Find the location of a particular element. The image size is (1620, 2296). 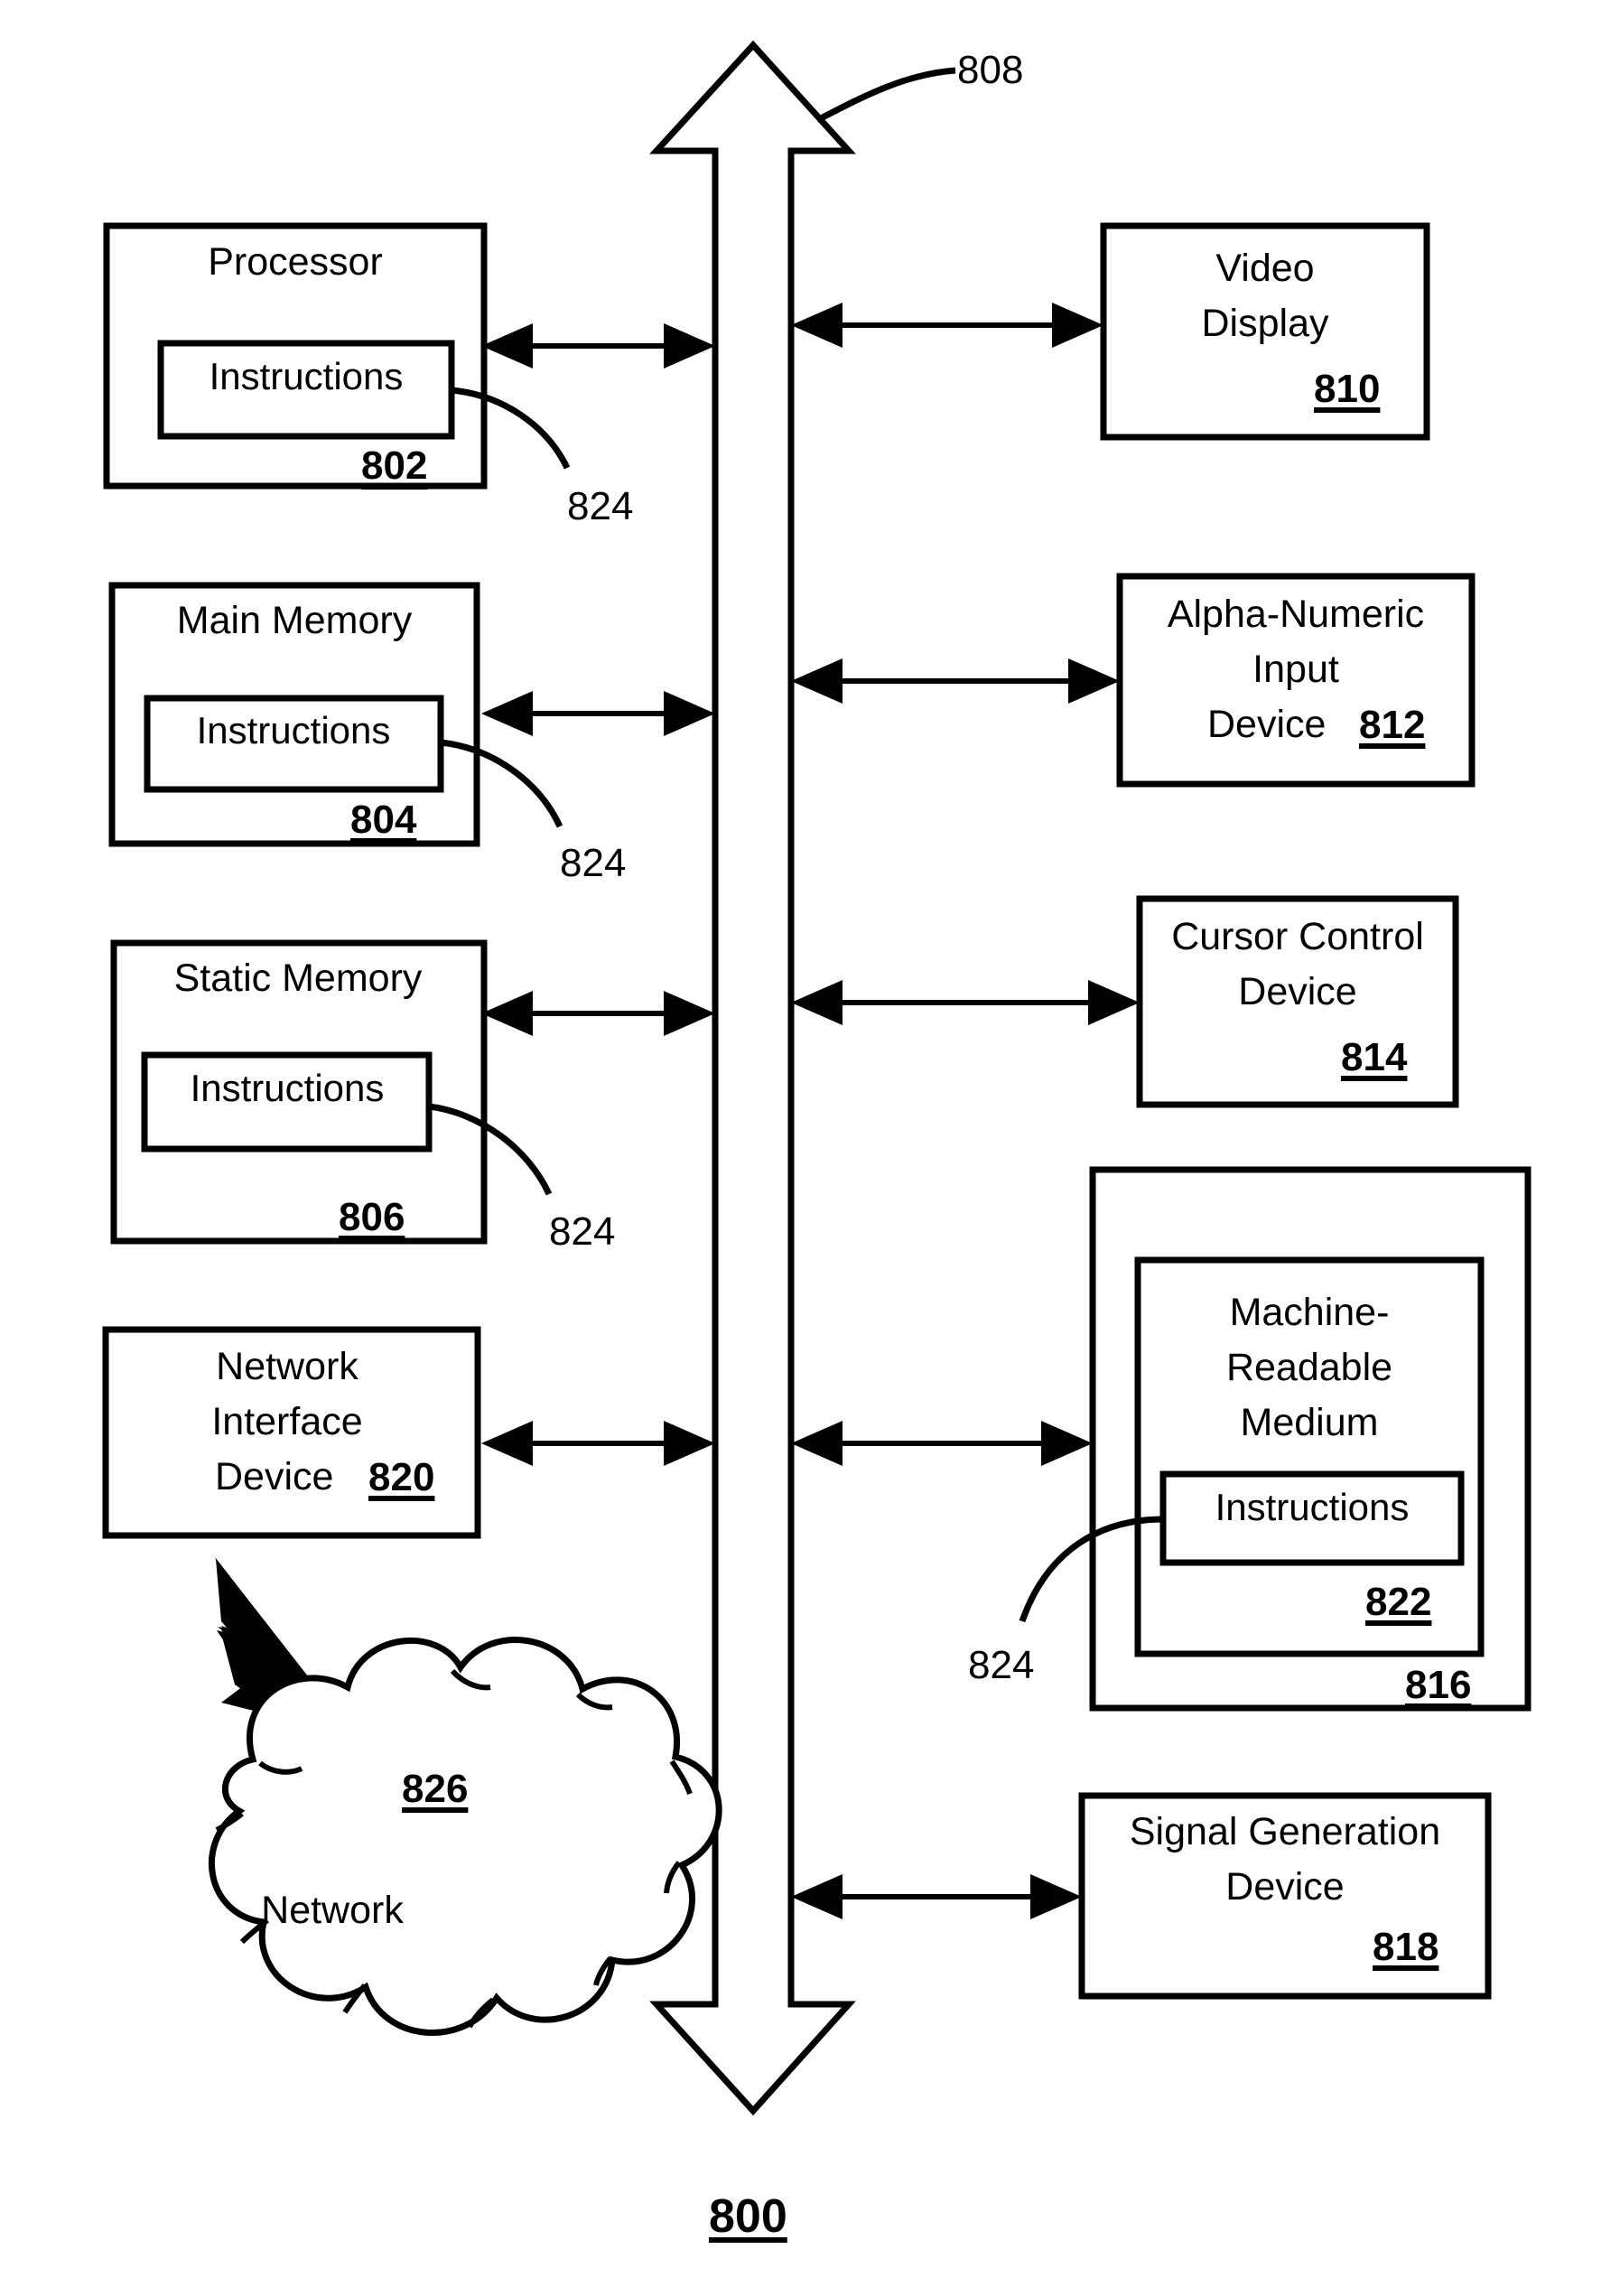

network-cloud-reference-label: 826 is located at coordinates (435, 1789).